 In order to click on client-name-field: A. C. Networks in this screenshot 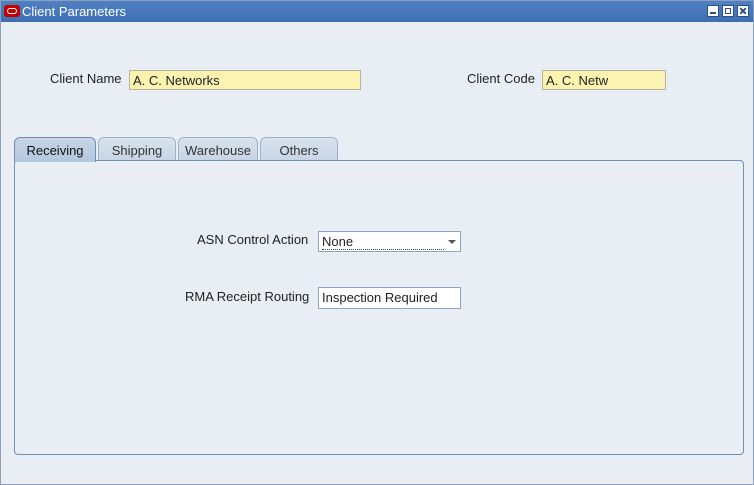, I will do `click(245, 80)`.